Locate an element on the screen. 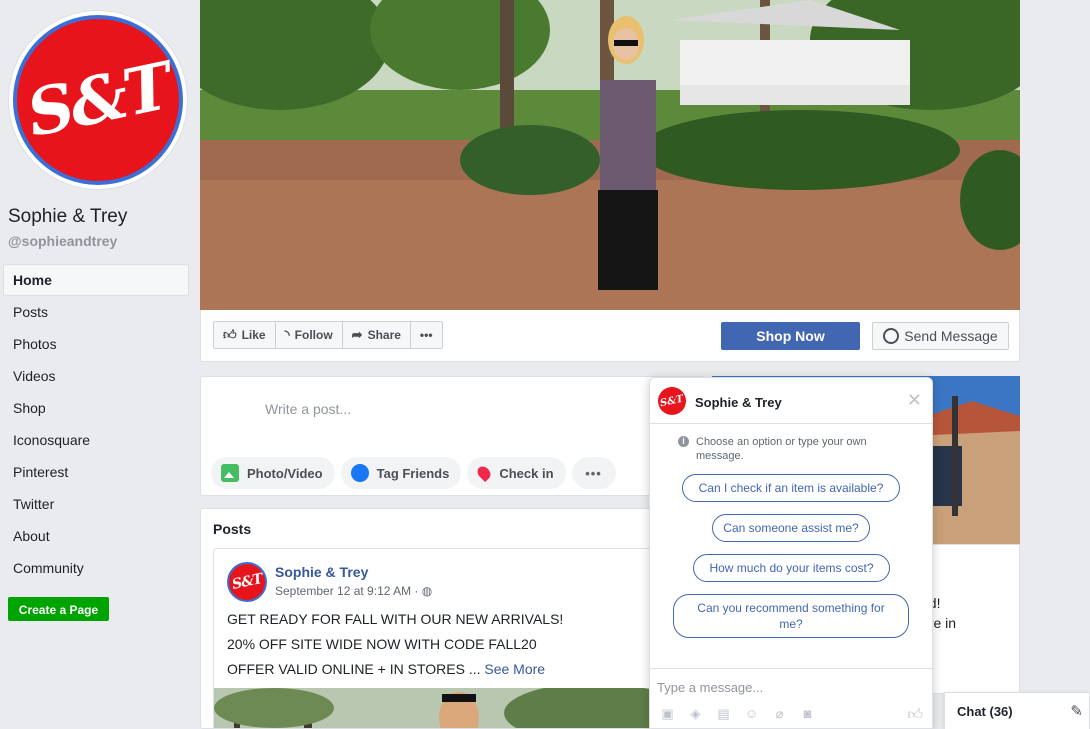 The height and width of the screenshot is (729, 1090). chat-tools: ▣ ◈ ▤ ☺ ⌀ ◙ is located at coordinates (737, 713).